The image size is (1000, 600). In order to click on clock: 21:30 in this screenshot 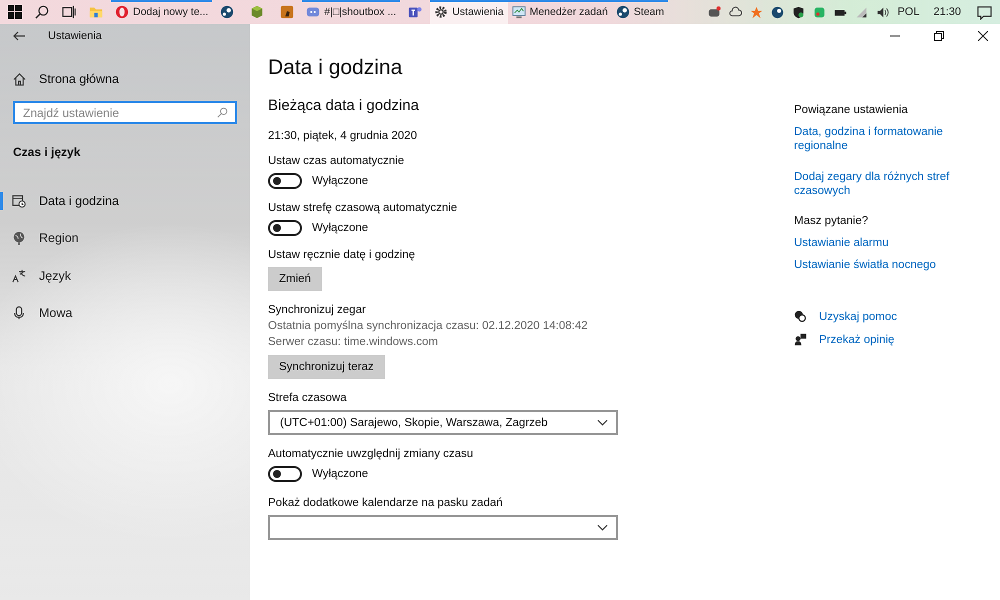, I will do `click(947, 12)`.